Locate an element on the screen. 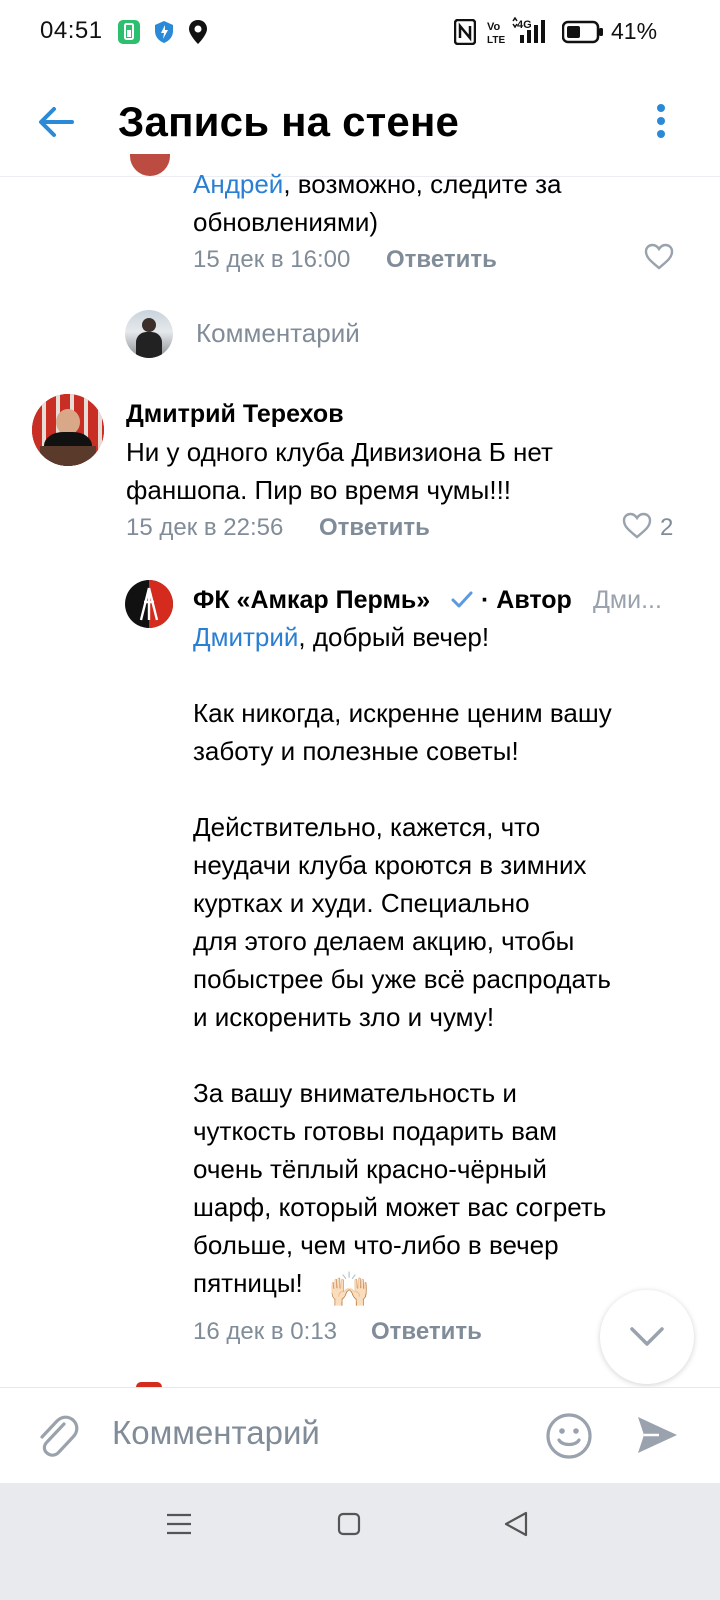 Image resolution: width=720 pixels, height=1600 pixels. raised-hands-emoji: 🙌🏻 is located at coordinates (349, 1290).